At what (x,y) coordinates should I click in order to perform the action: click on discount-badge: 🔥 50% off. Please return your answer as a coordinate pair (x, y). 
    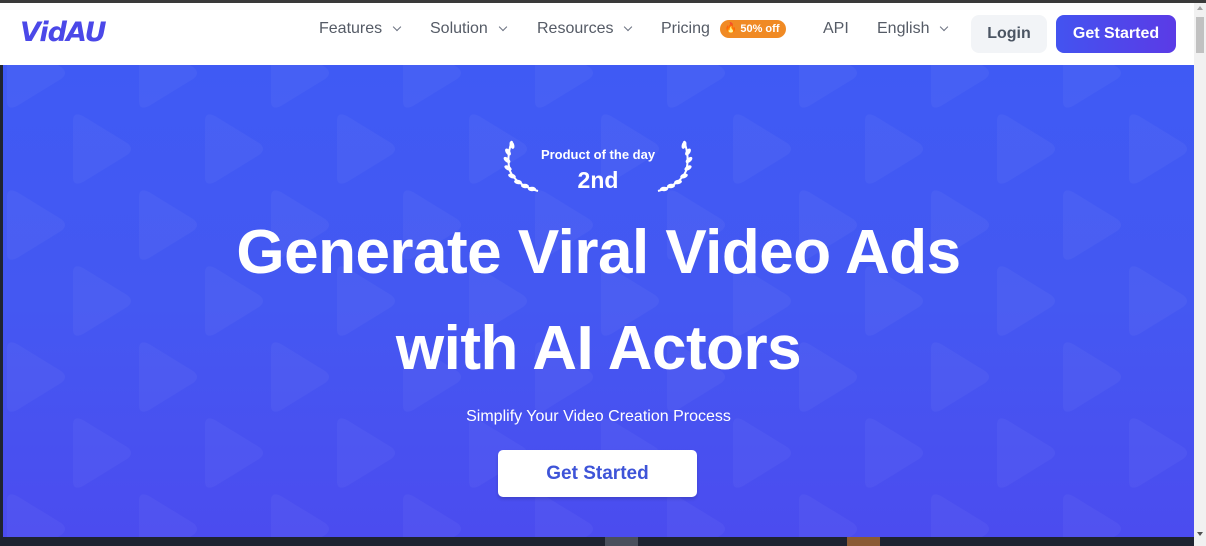
    Looking at the image, I should click on (753, 29).